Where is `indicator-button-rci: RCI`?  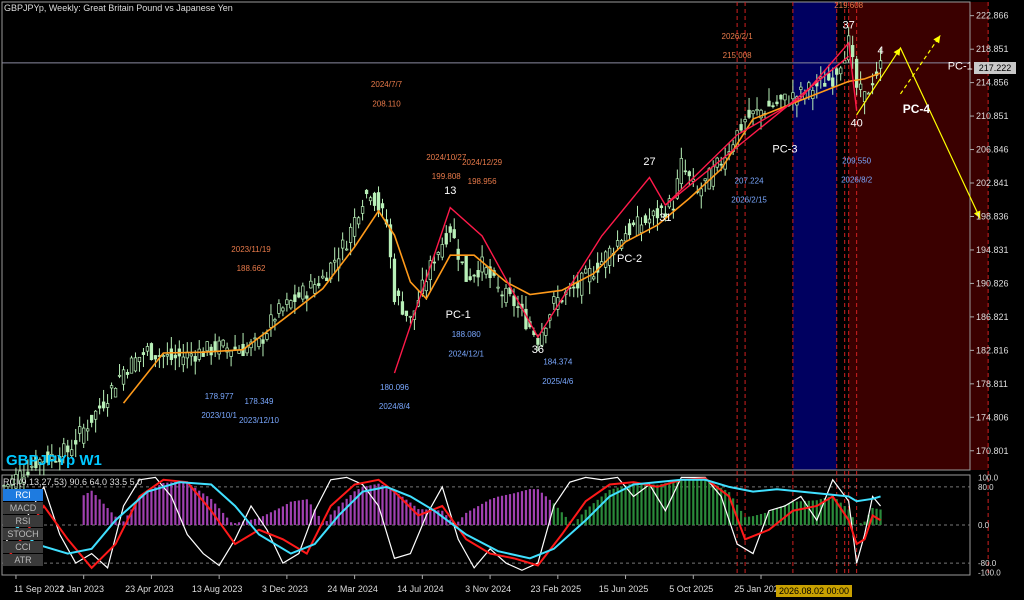 indicator-button-rci: RCI is located at coordinates (23, 495).